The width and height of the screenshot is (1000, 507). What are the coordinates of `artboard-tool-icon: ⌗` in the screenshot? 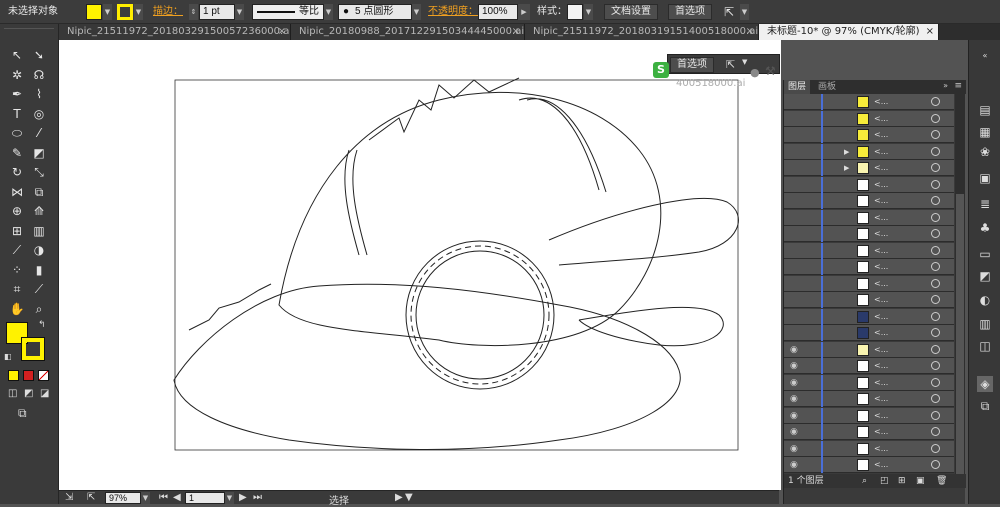 It's located at (17, 289).